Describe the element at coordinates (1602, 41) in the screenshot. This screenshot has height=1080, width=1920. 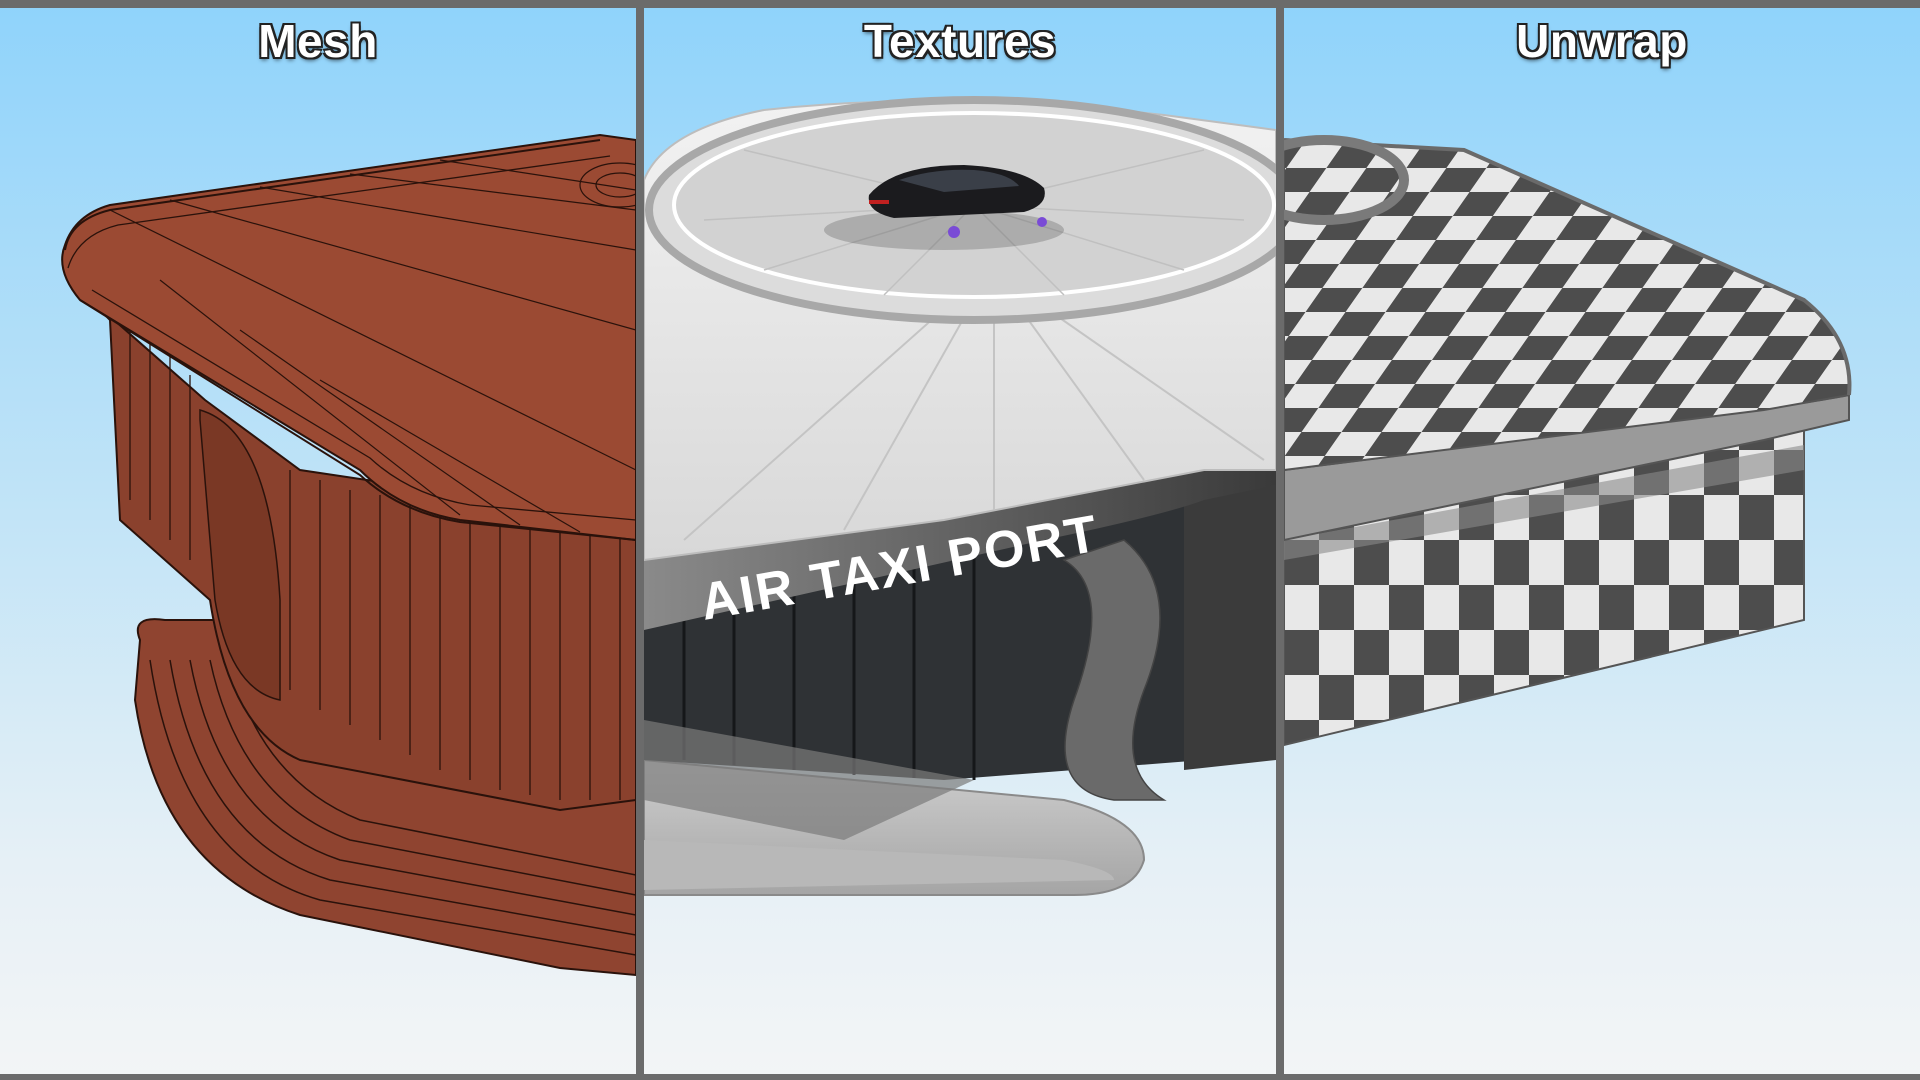
I see `panel-title-unwrap: Unwrap` at that location.